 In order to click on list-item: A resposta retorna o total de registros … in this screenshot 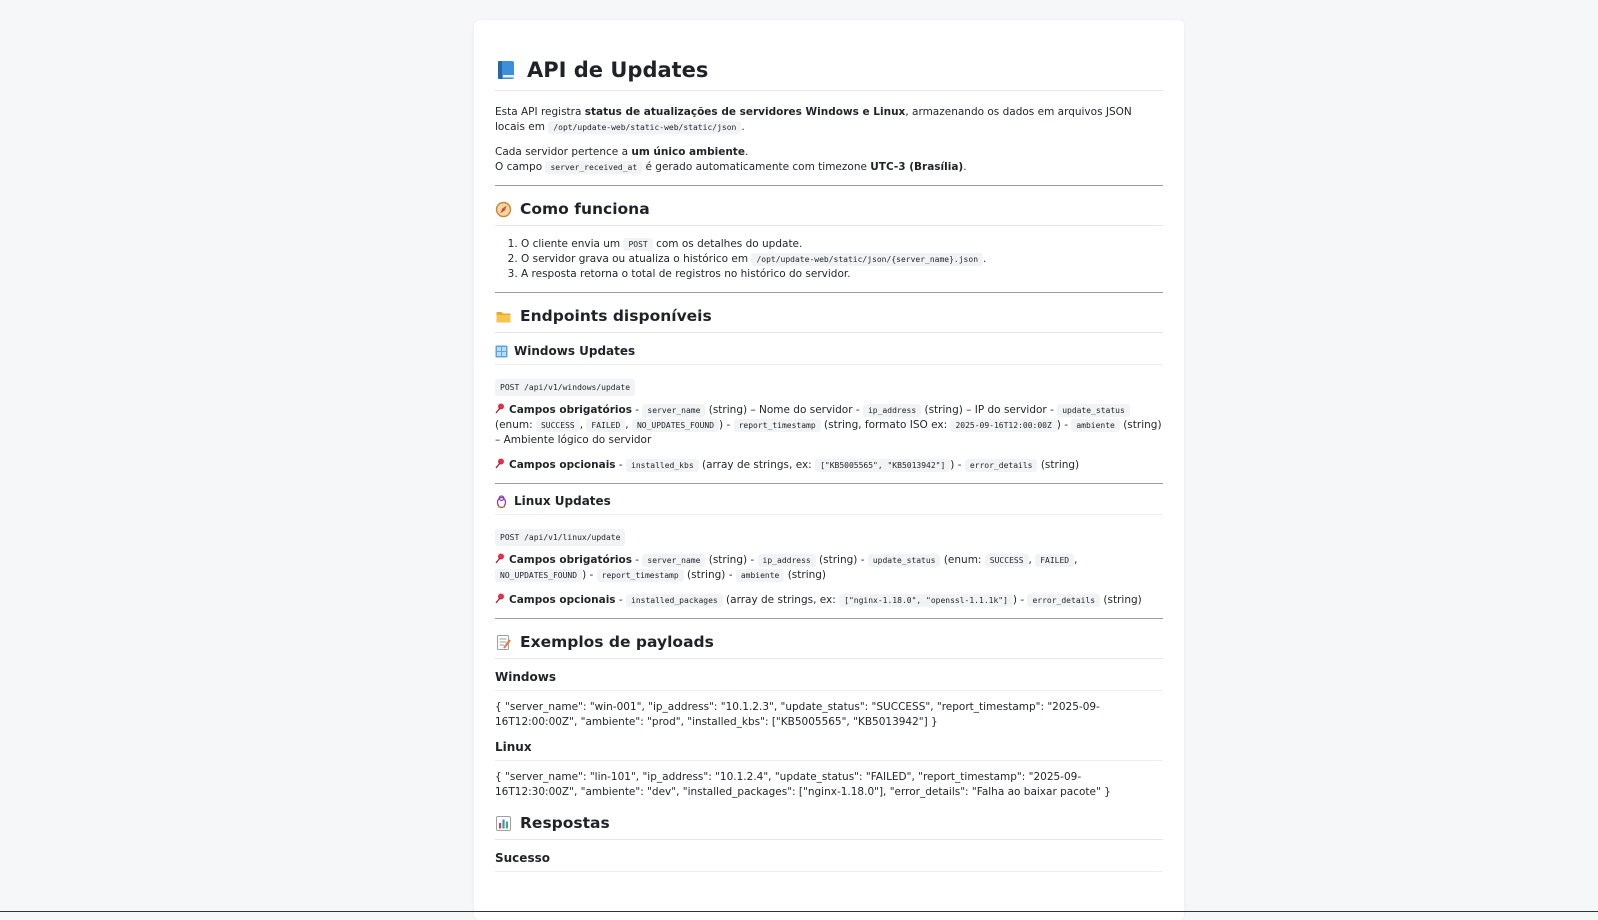, I will do `click(842, 274)`.